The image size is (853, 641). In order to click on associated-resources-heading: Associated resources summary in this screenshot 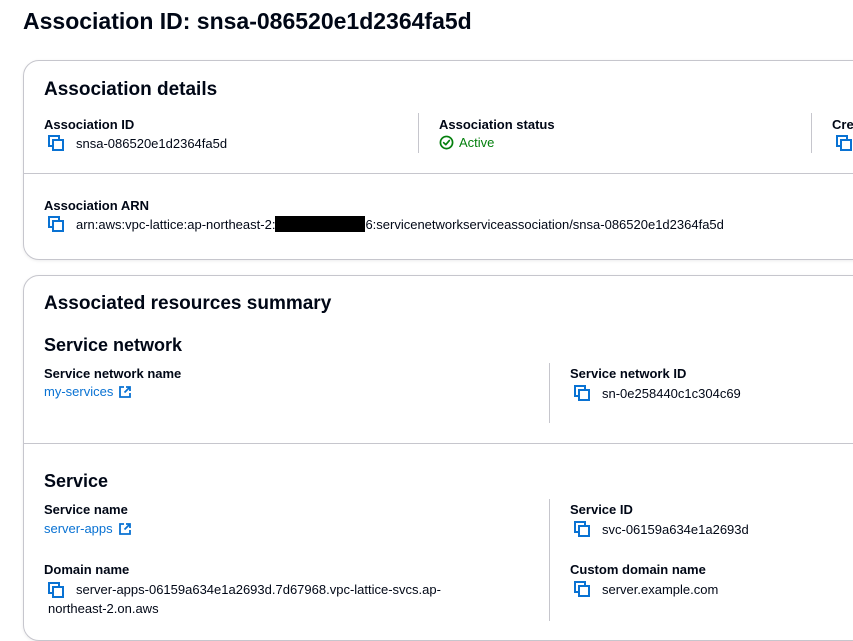, I will do `click(188, 303)`.